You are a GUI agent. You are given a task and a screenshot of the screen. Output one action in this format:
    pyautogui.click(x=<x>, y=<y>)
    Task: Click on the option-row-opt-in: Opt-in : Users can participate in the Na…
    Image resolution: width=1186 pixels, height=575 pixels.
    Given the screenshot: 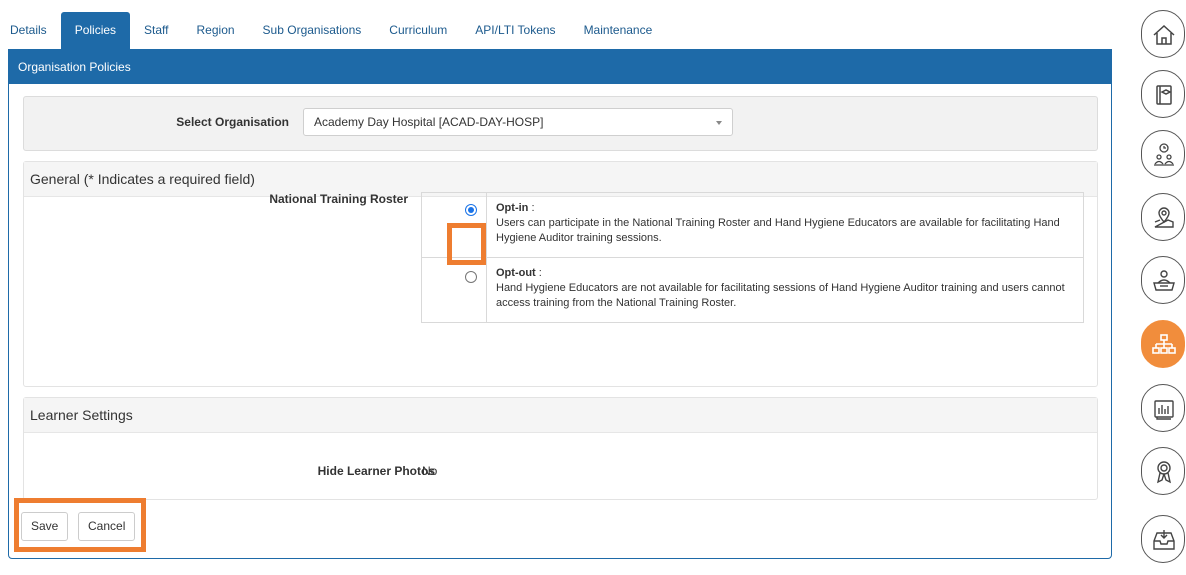 What is the action you would take?
    pyautogui.click(x=752, y=225)
    